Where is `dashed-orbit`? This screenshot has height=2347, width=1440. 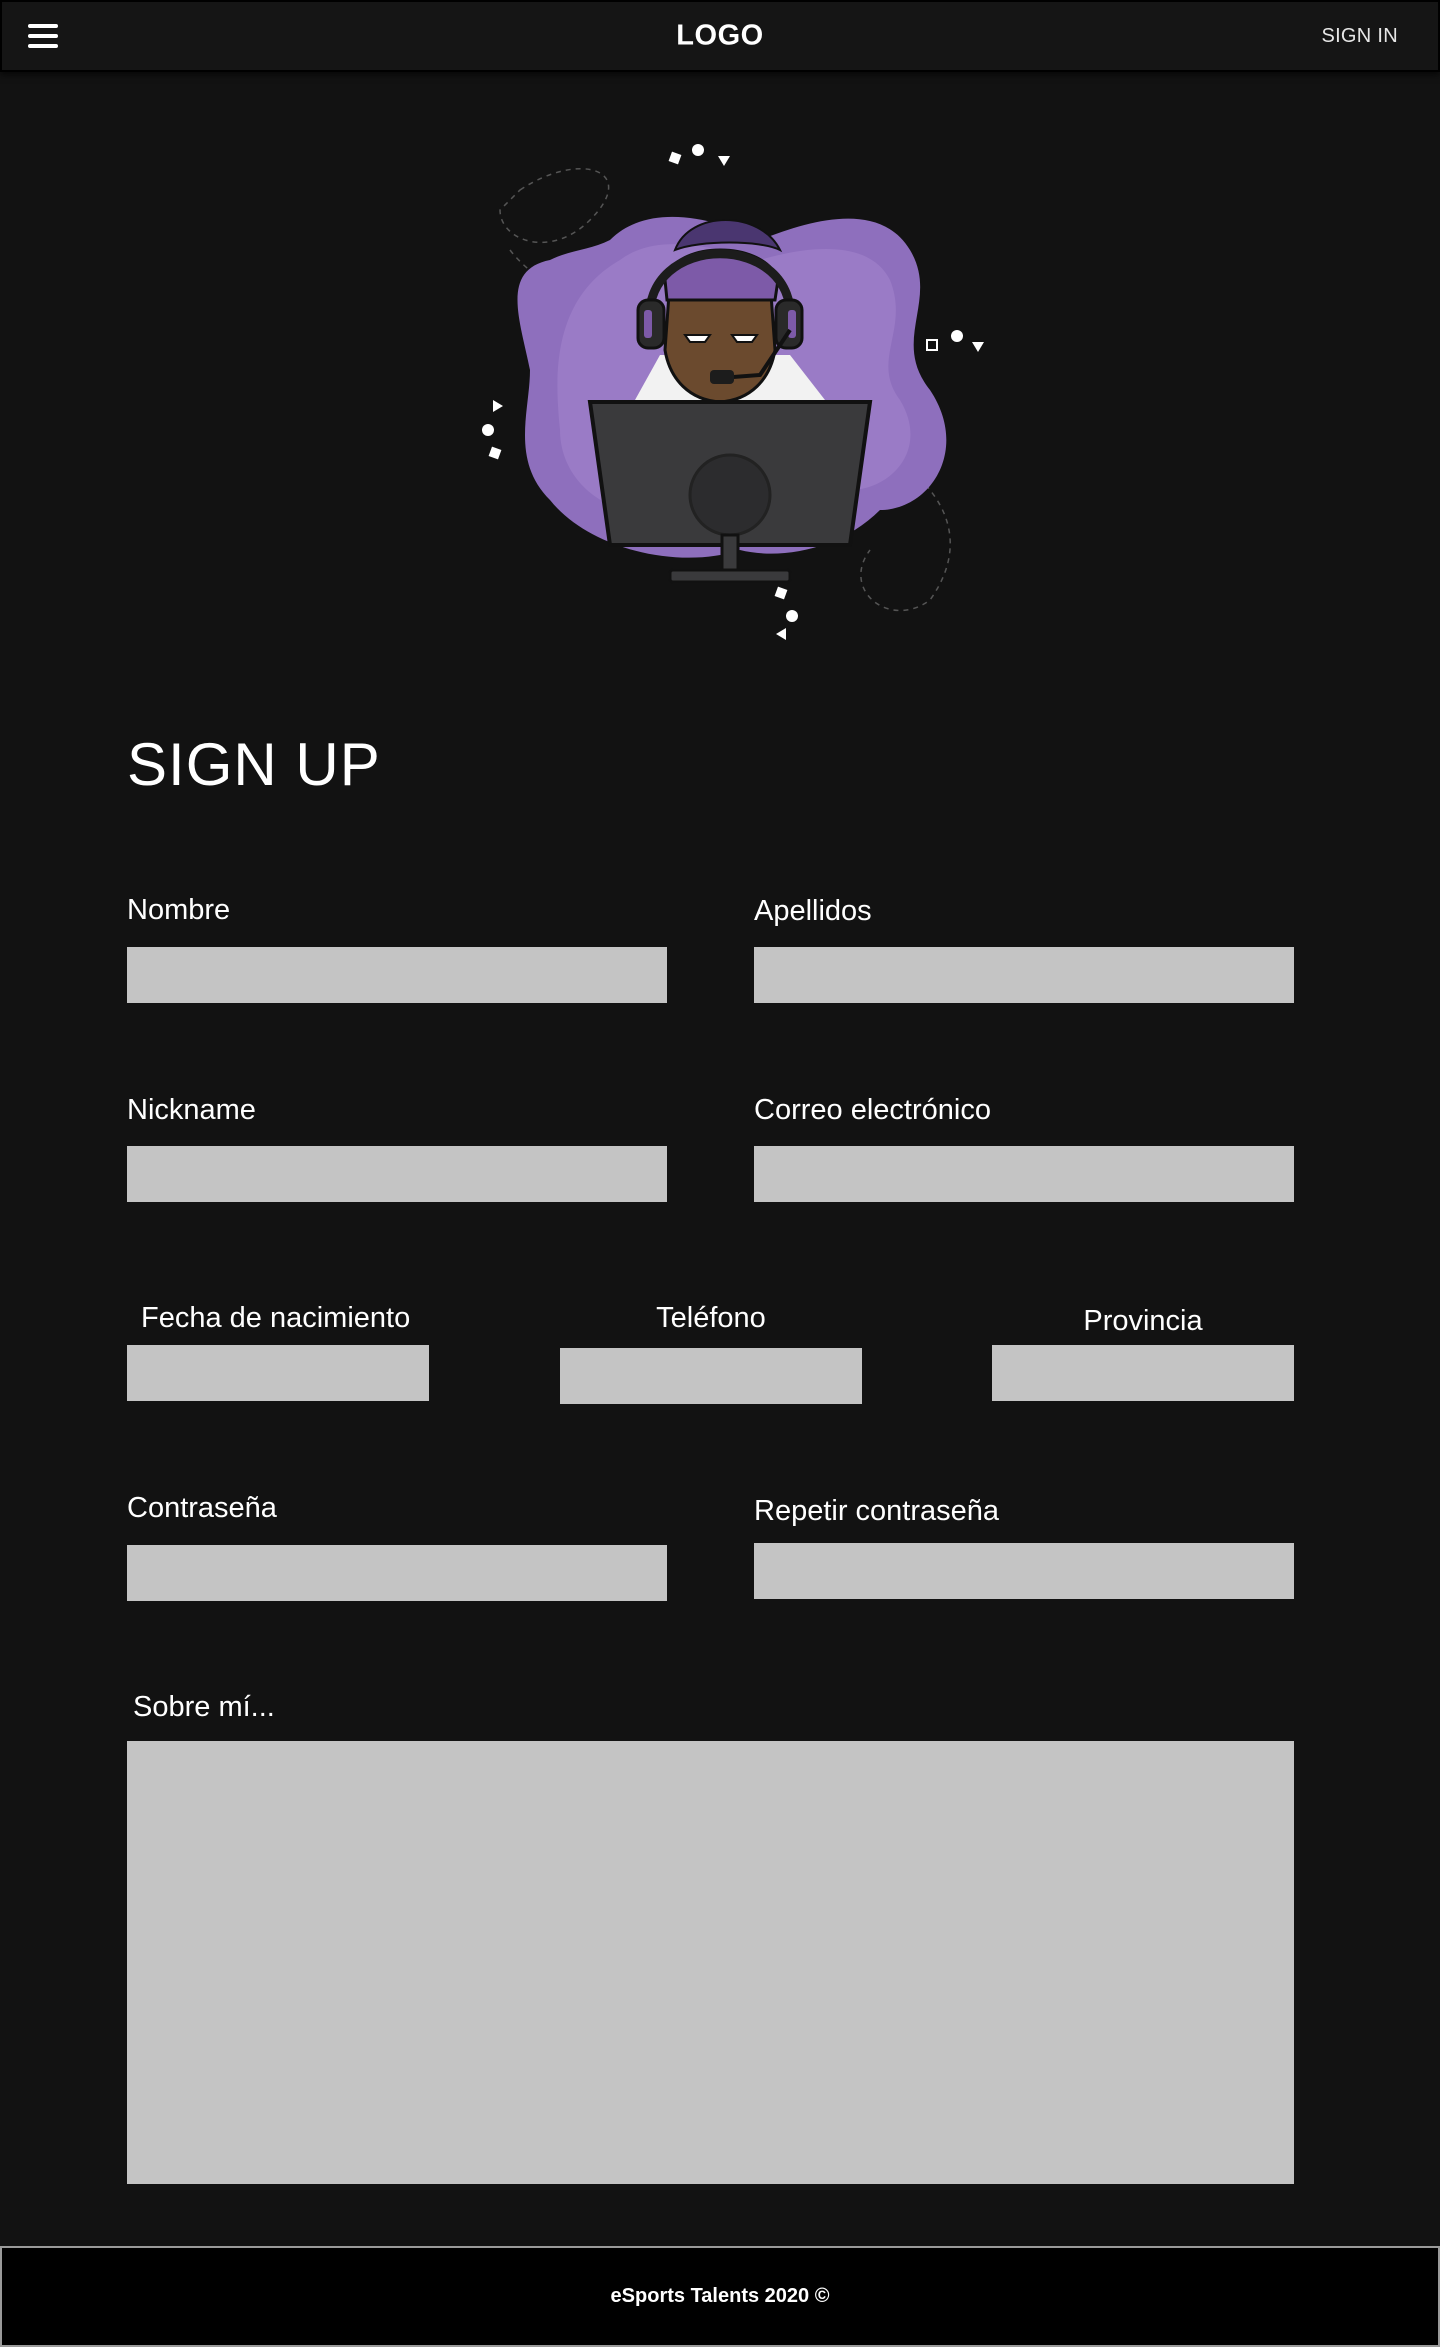 dashed-orbit is located at coordinates (554, 206).